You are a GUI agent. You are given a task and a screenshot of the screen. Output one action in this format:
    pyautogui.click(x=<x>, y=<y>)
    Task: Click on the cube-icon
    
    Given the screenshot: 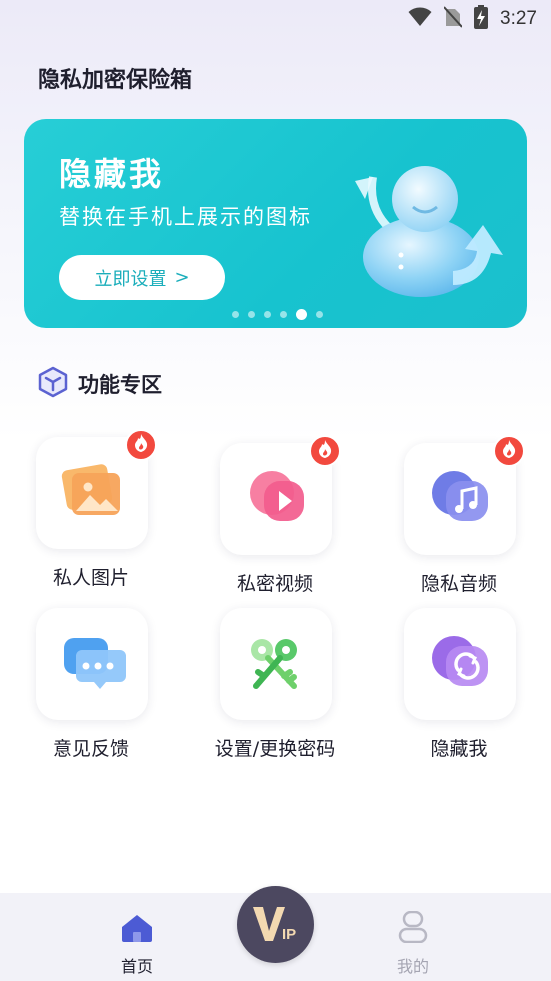 What is the action you would take?
    pyautogui.click(x=53, y=384)
    